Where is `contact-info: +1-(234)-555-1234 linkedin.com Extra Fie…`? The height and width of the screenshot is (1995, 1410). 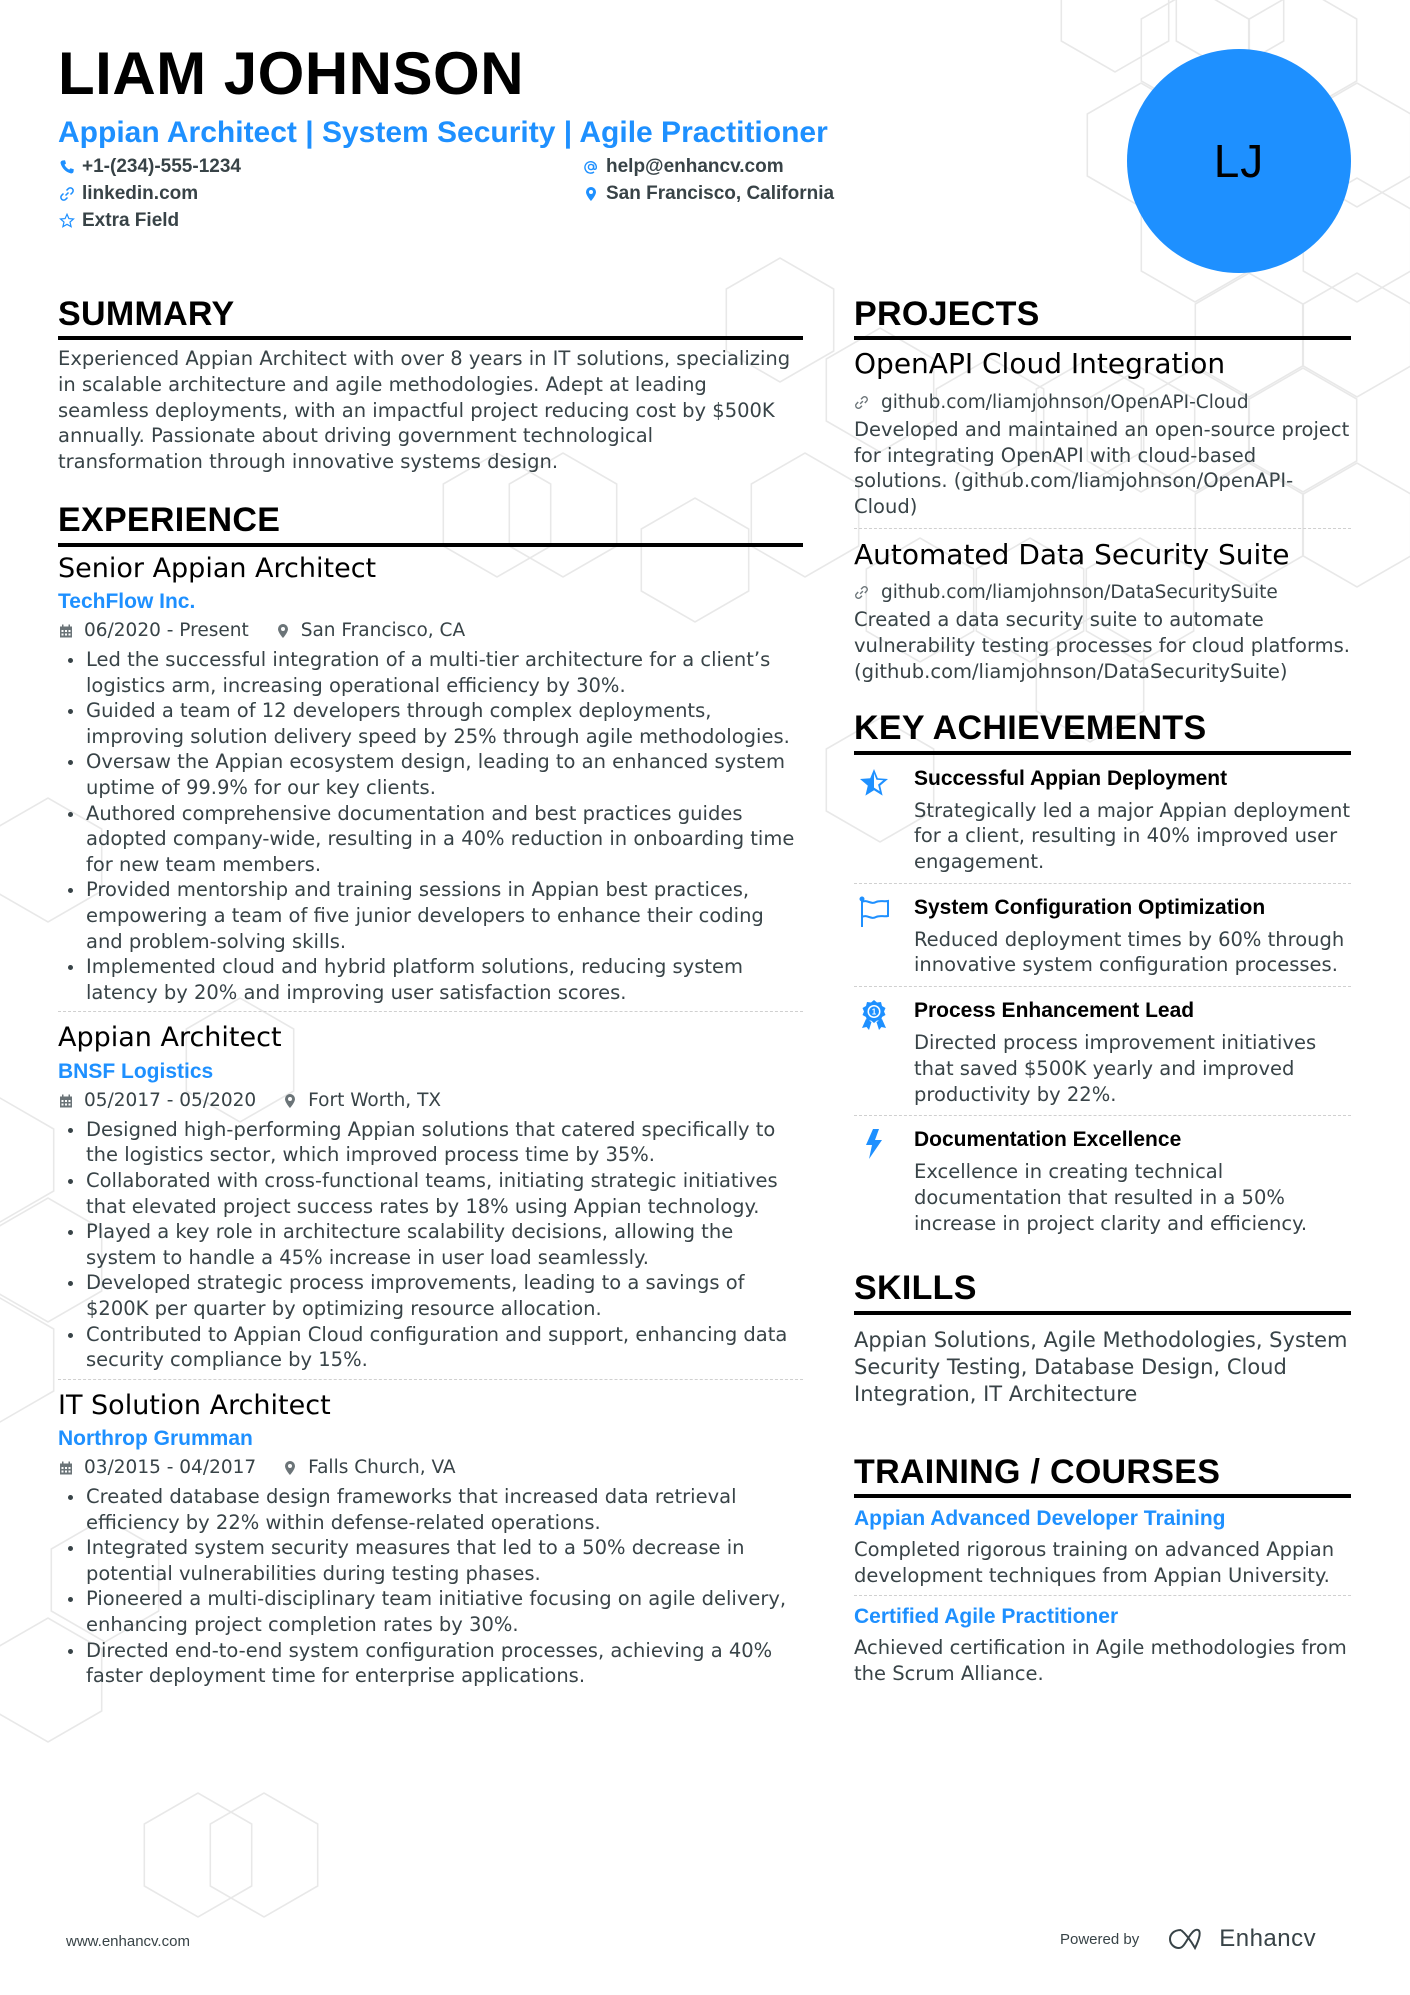 contact-info: +1-(234)-555-1234 linkedin.com Extra Fie… is located at coordinates (458, 196).